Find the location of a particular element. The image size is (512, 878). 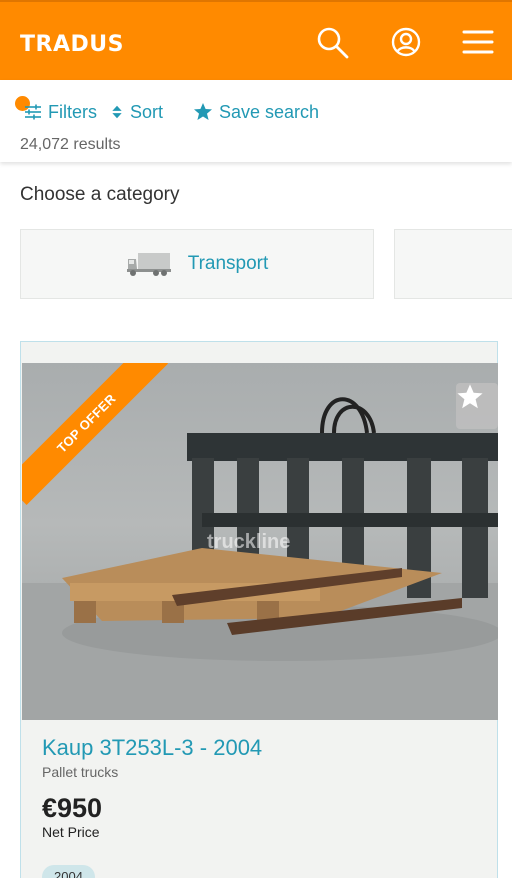

save-search-button: Save search is located at coordinates (256, 112).